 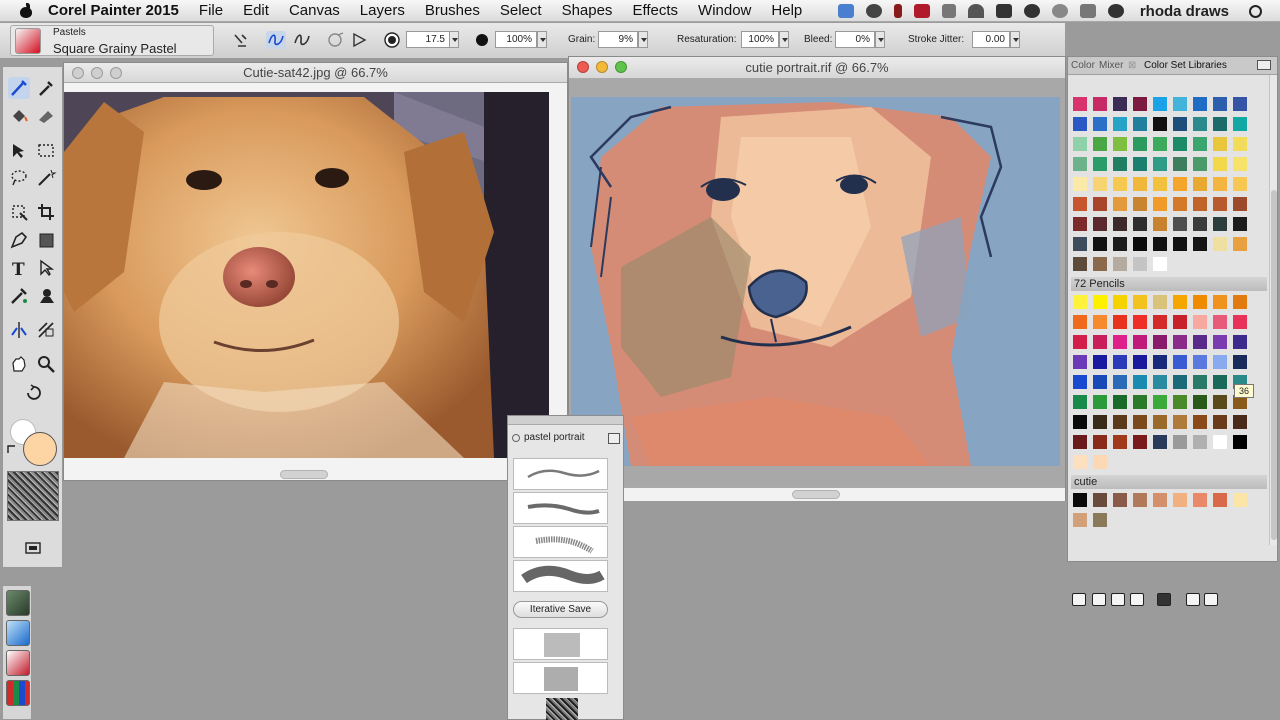 What do you see at coordinates (560, 542) in the screenshot?
I see `pastel-stroke-grainy-button` at bounding box center [560, 542].